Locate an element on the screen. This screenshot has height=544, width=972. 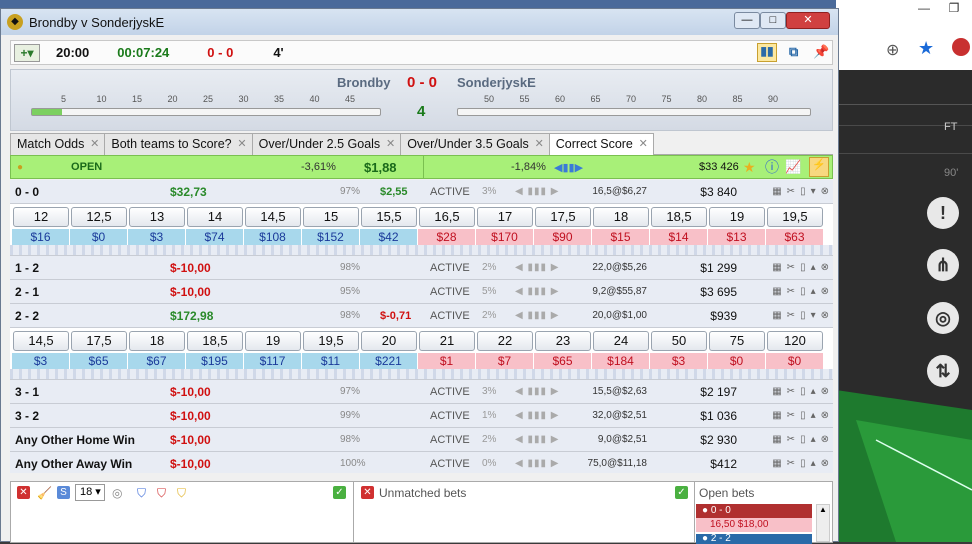
favourite-star-icon: ★ is located at coordinates (749, 167).